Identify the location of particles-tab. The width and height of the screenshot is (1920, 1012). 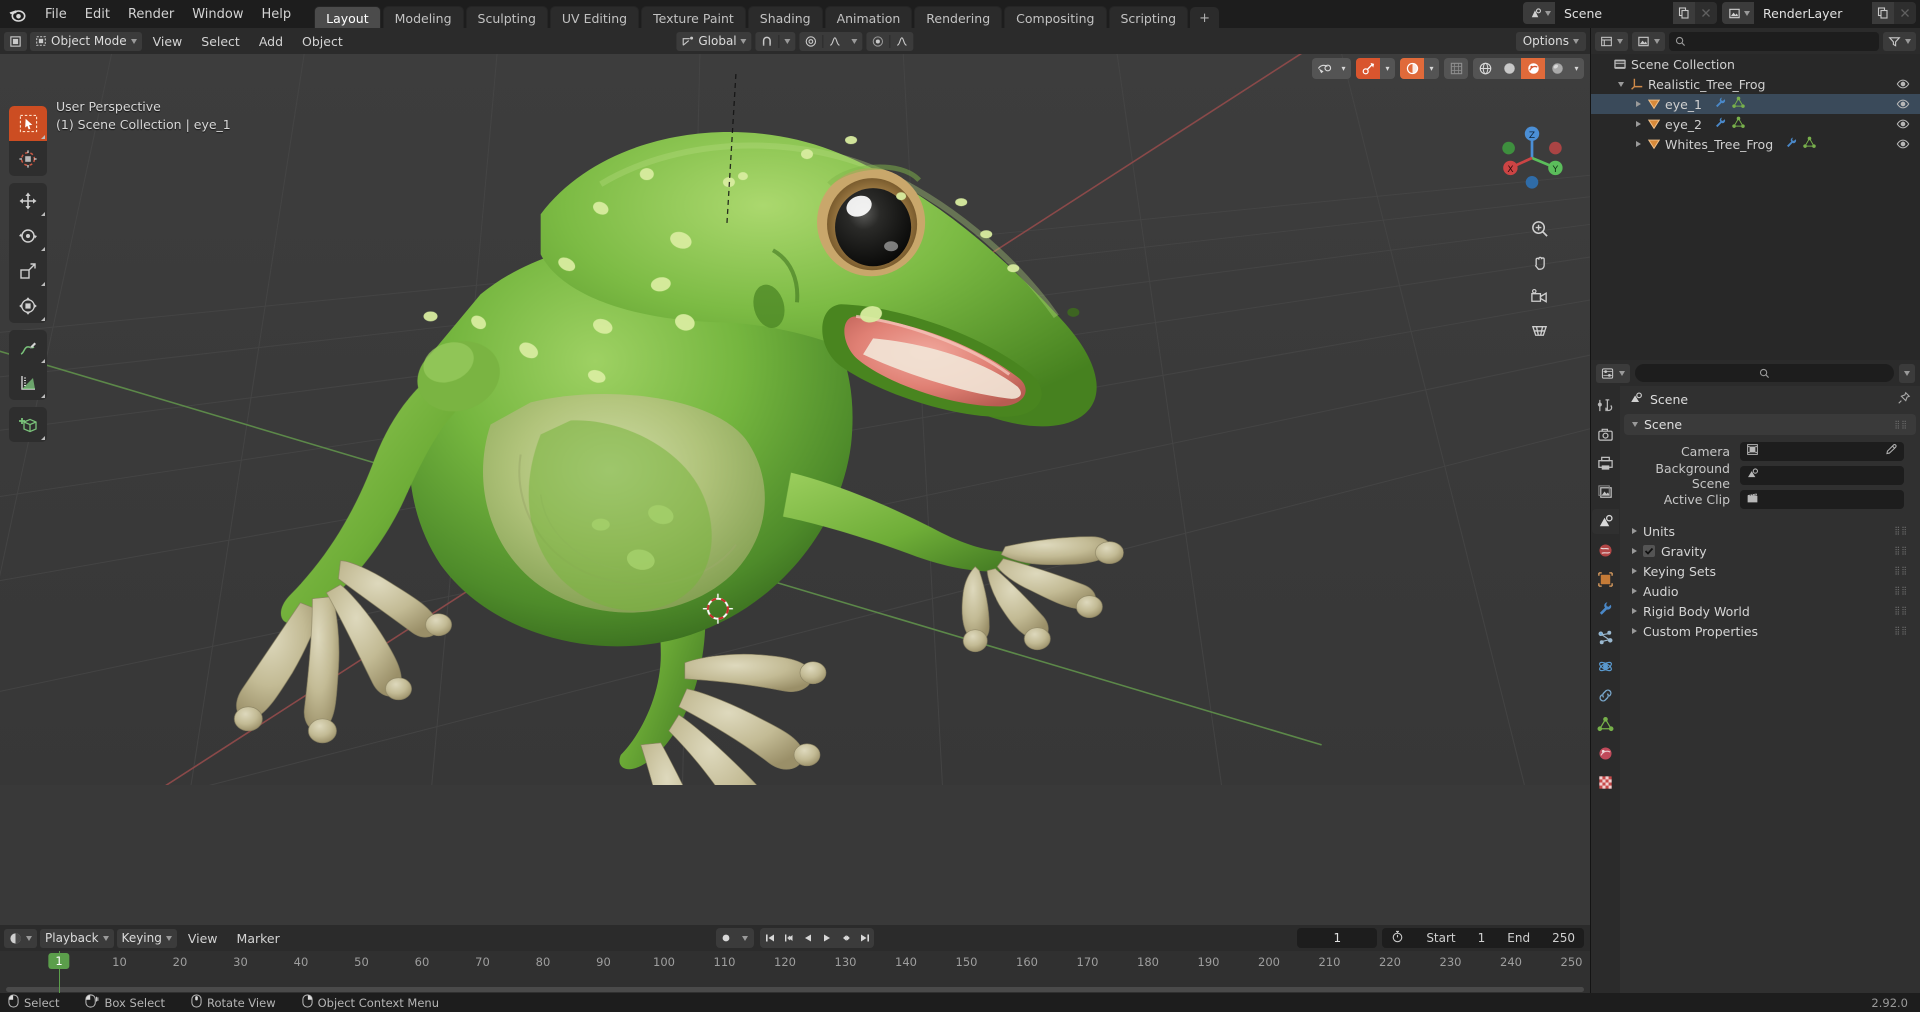
(1605, 637).